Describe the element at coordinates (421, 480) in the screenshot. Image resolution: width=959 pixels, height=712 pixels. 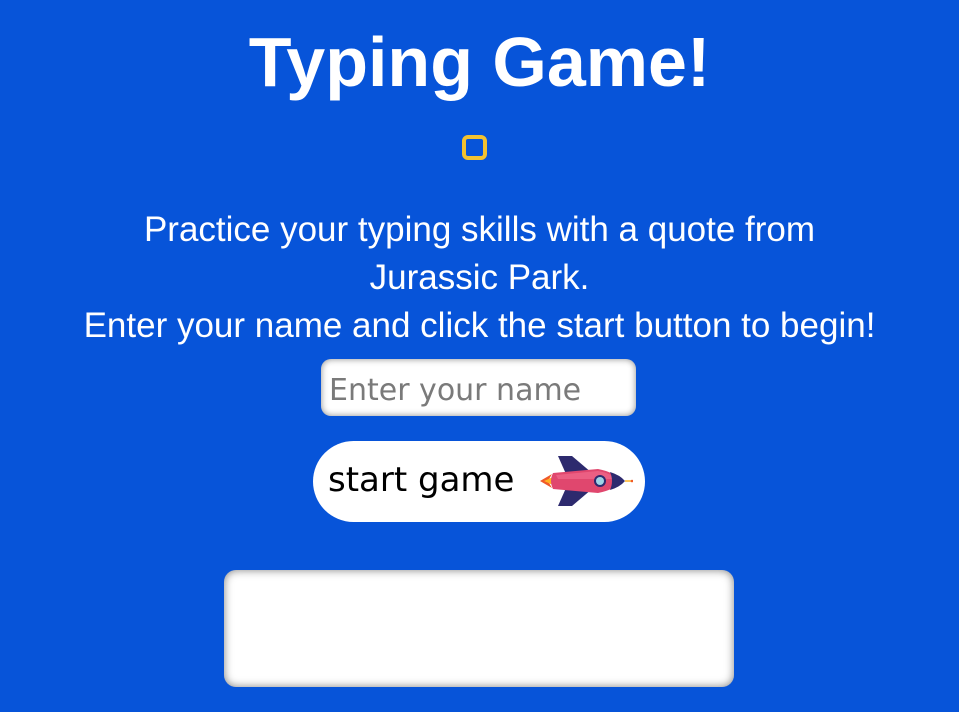
I see `start-game-label: start game` at that location.